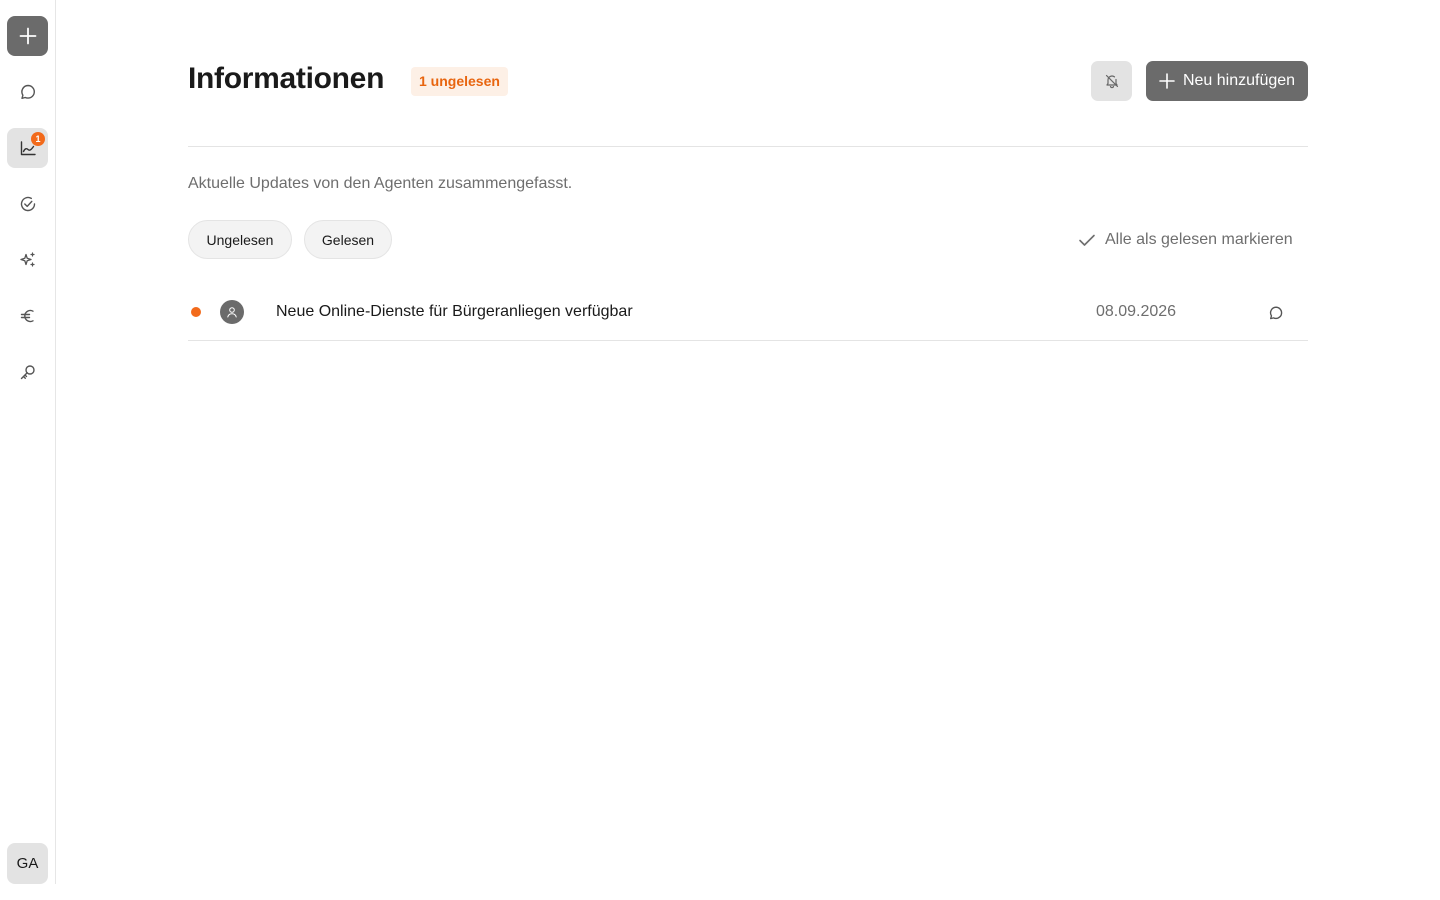 Image resolution: width=1440 pixels, height=900 pixels. I want to click on sidebar: 1 GA, so click(28, 442).